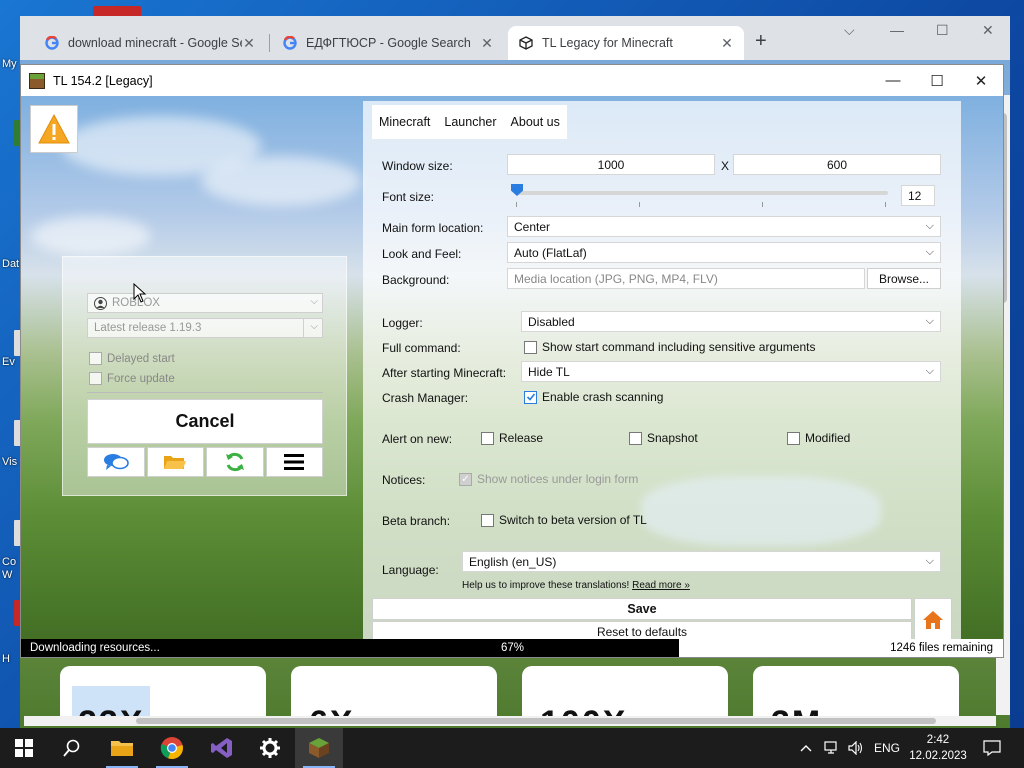 This screenshot has width=1024, height=768. I want to click on look-and-feel-select: Auto (FlatLaf) ⌵, so click(724, 252).